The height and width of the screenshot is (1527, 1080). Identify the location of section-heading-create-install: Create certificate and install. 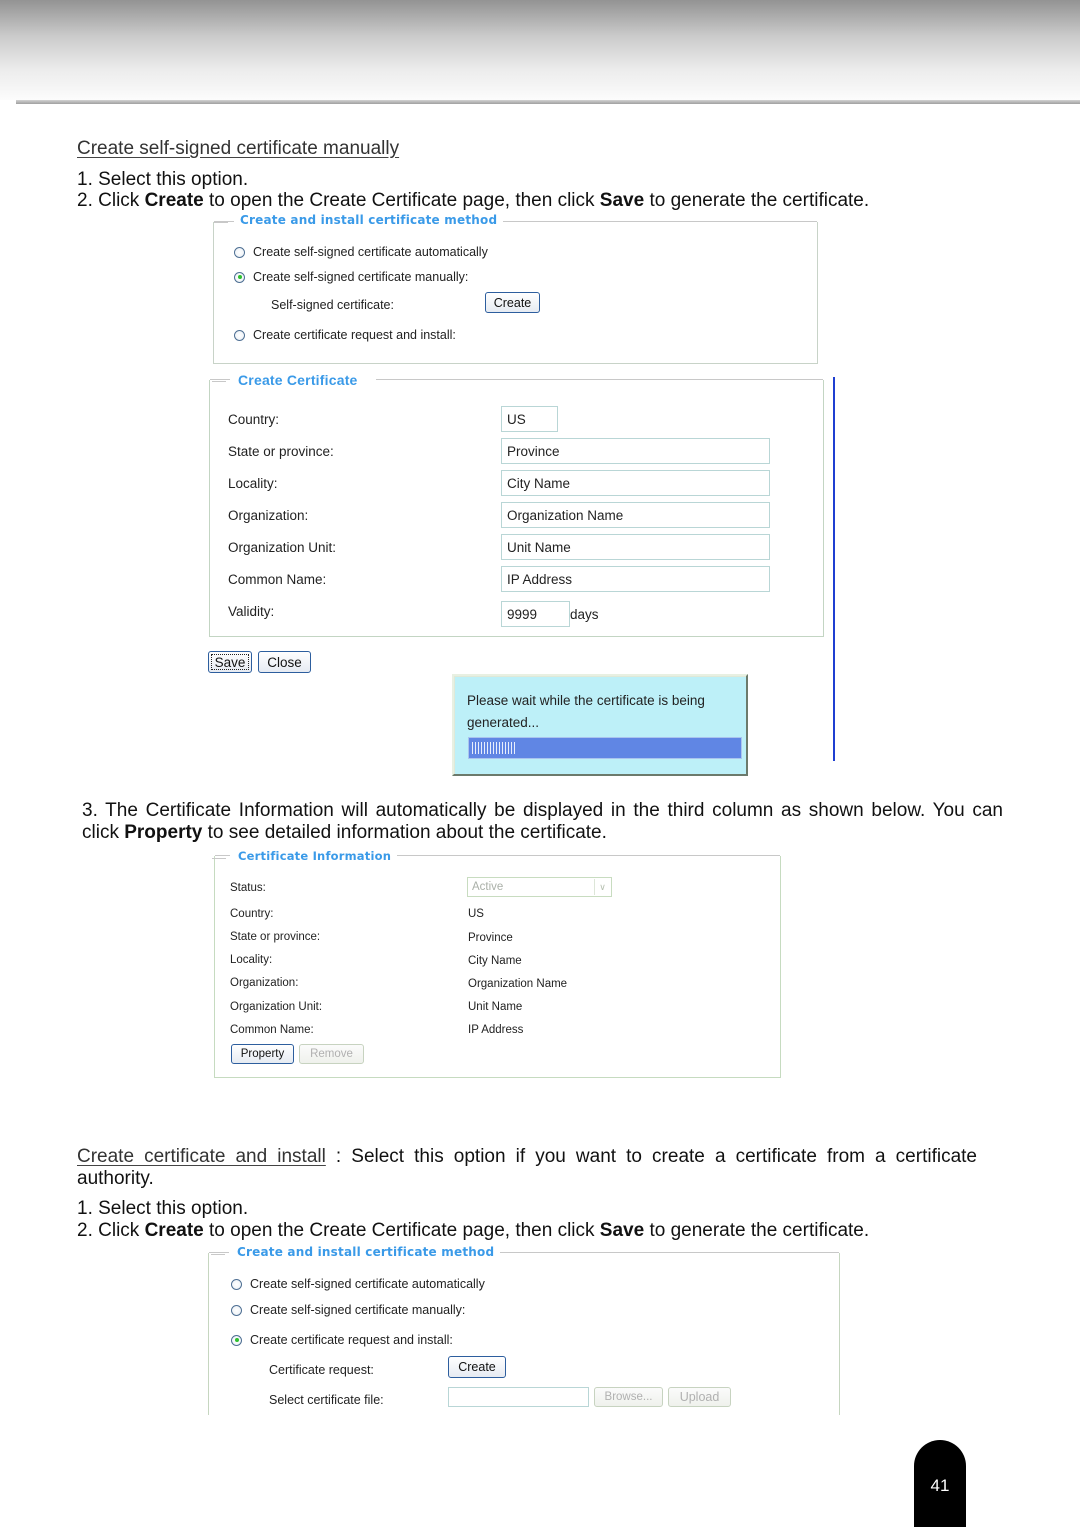
(201, 1156).